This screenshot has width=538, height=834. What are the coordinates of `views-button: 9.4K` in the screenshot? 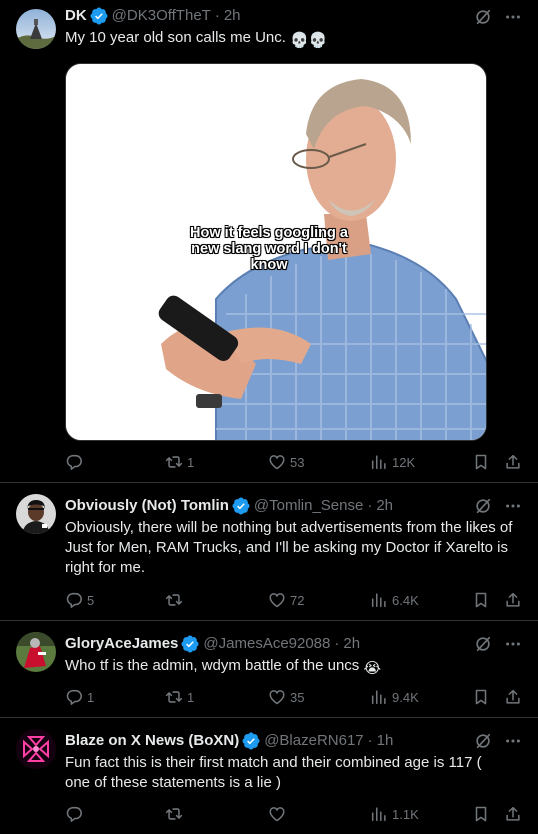 It's located at (421, 697).